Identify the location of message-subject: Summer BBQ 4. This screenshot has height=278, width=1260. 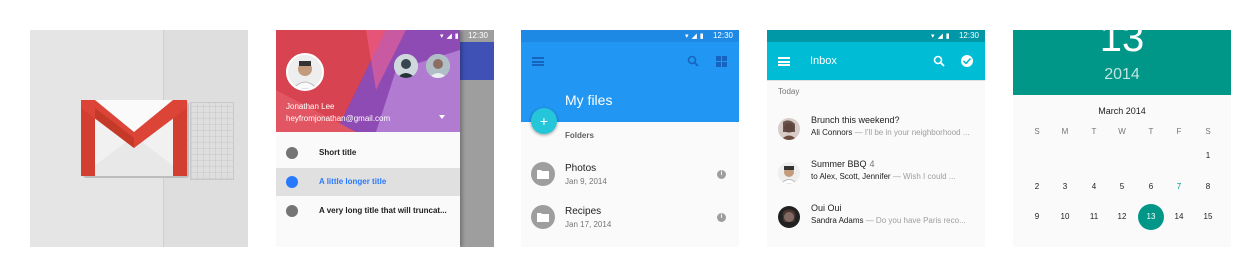
(843, 164).